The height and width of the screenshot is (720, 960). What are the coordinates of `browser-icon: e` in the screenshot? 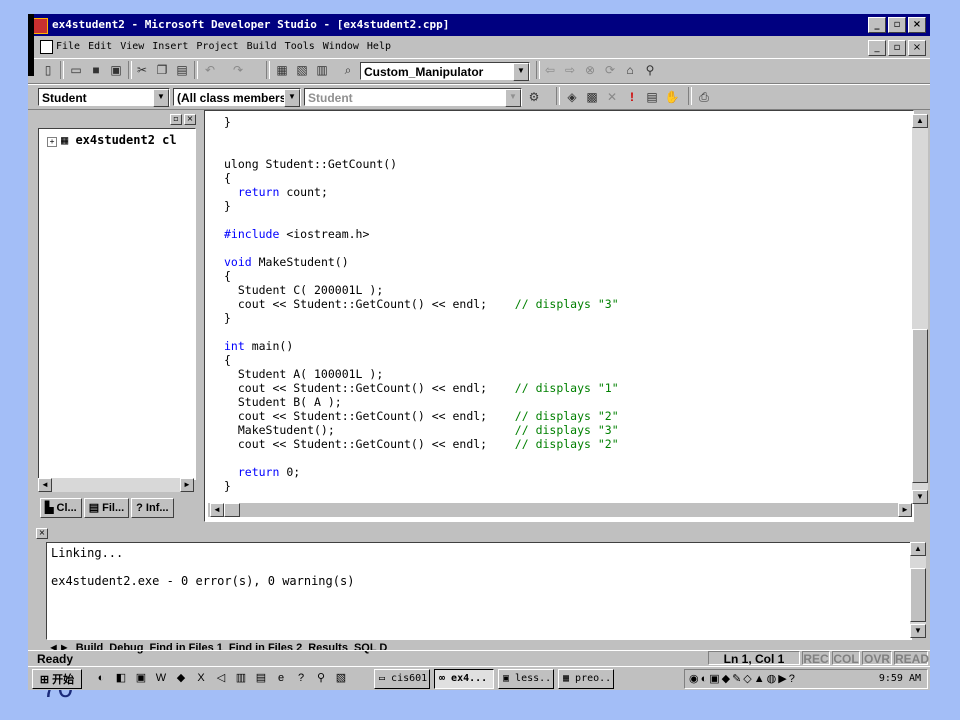 It's located at (281, 678).